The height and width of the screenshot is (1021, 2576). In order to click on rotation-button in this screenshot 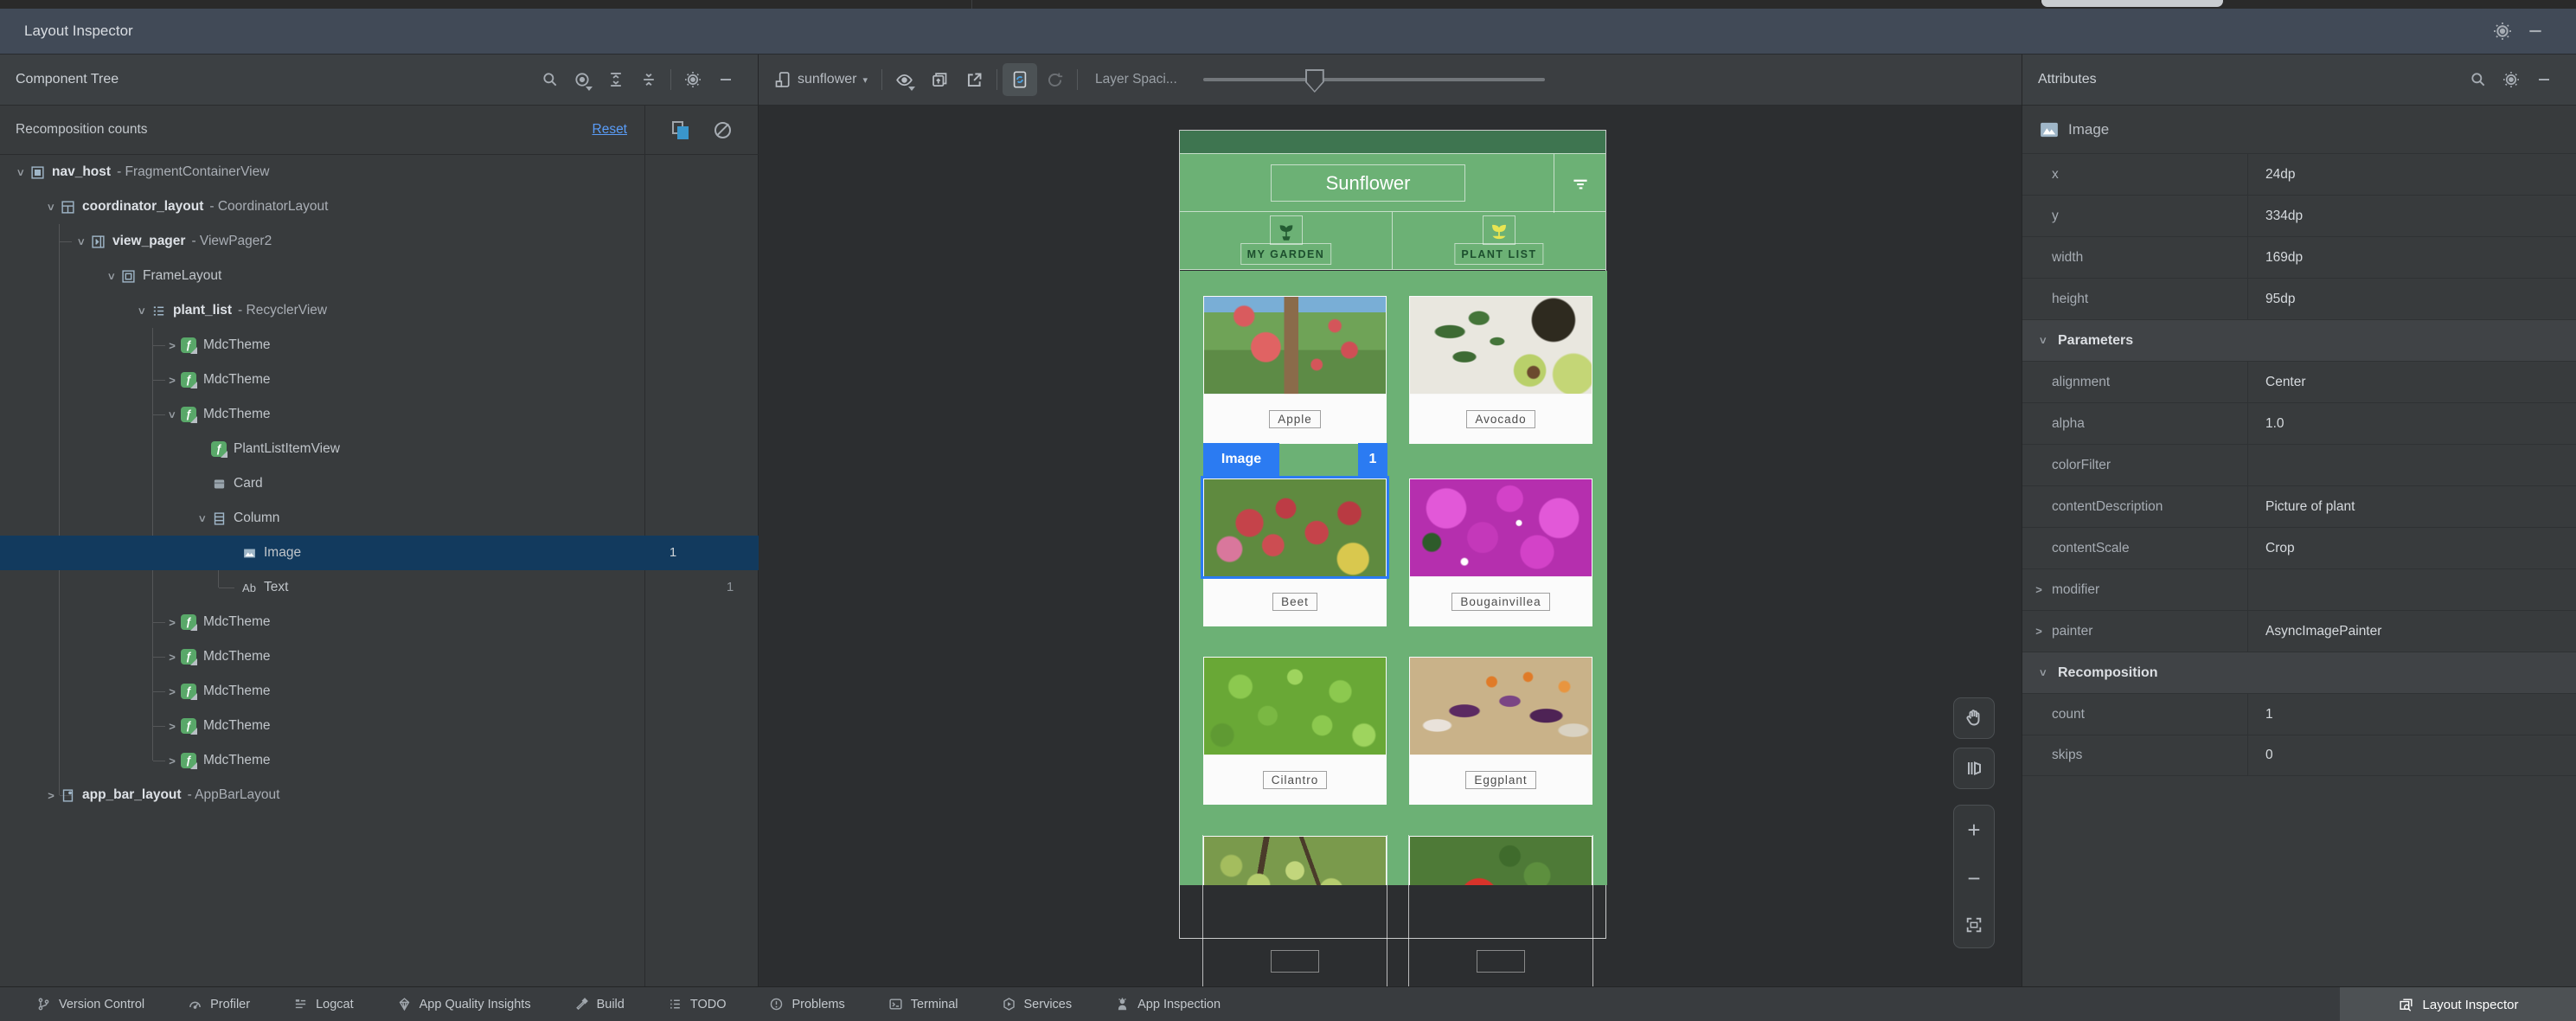, I will do `click(1974, 768)`.